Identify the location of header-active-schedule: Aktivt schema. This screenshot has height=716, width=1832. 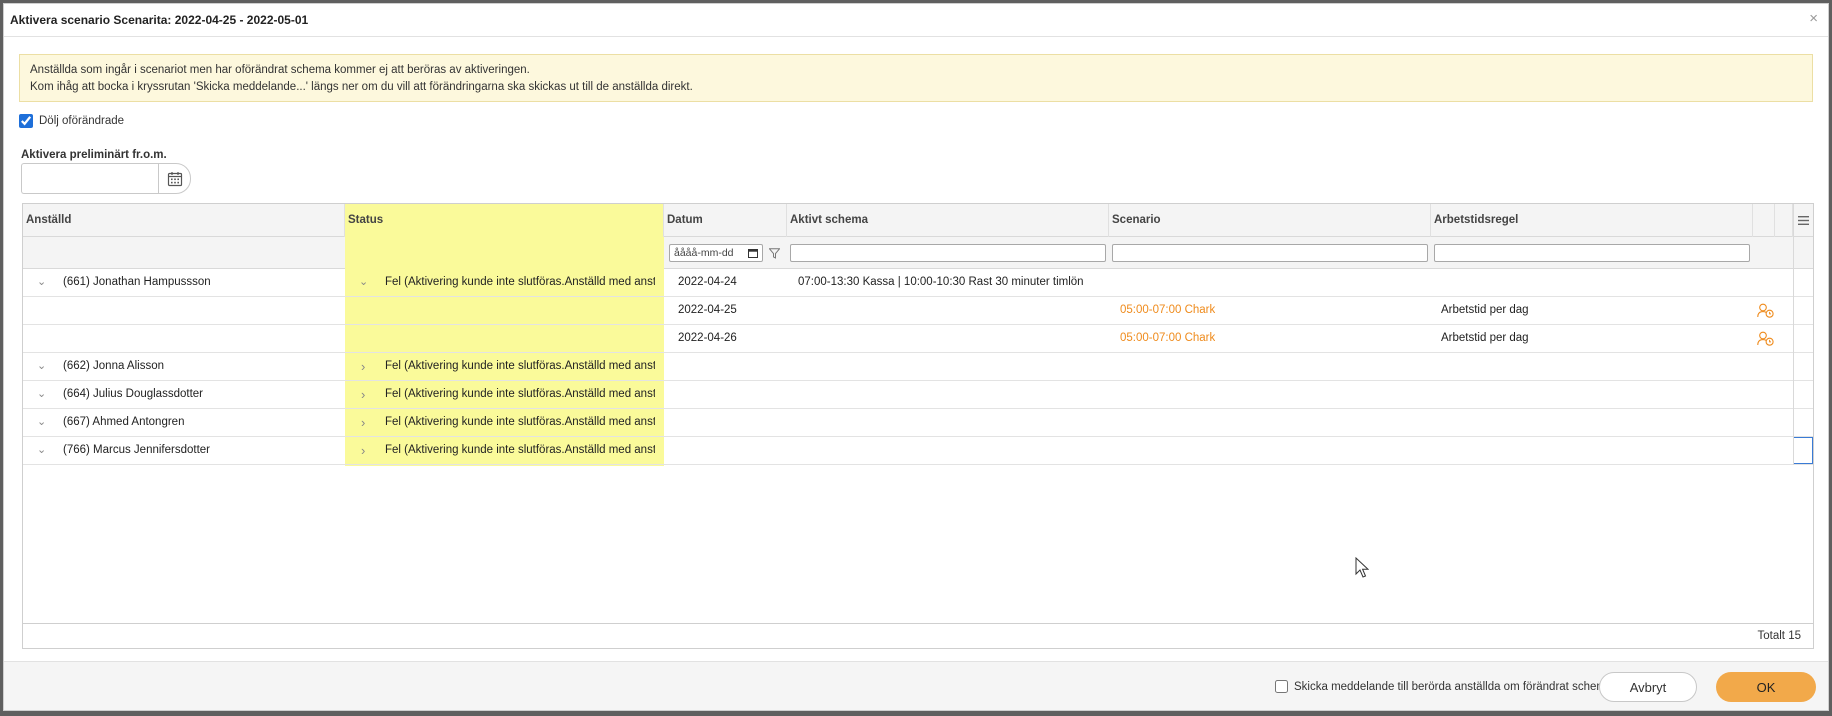
(948, 220).